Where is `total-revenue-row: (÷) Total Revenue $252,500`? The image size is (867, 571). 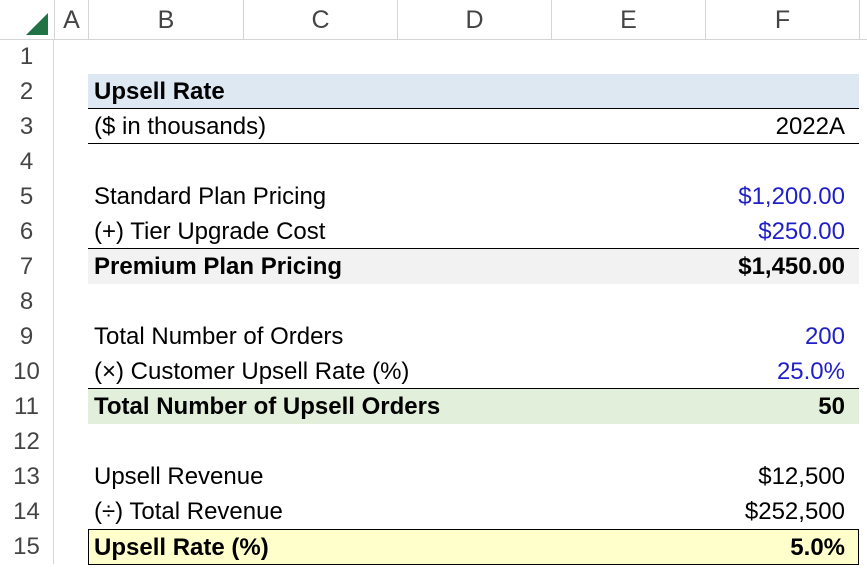 total-revenue-row: (÷) Total Revenue $252,500 is located at coordinates (473, 511).